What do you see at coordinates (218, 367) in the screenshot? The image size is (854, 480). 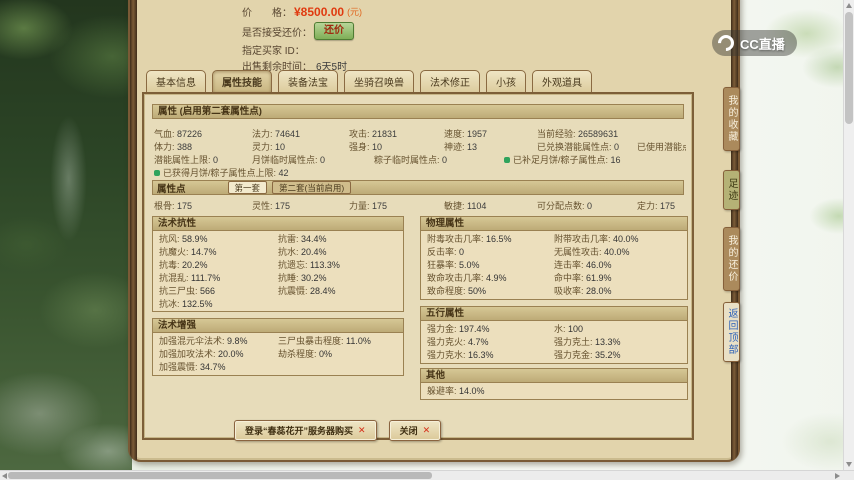 I see `stat-item: 加强震慑34.7%` at bounding box center [218, 367].